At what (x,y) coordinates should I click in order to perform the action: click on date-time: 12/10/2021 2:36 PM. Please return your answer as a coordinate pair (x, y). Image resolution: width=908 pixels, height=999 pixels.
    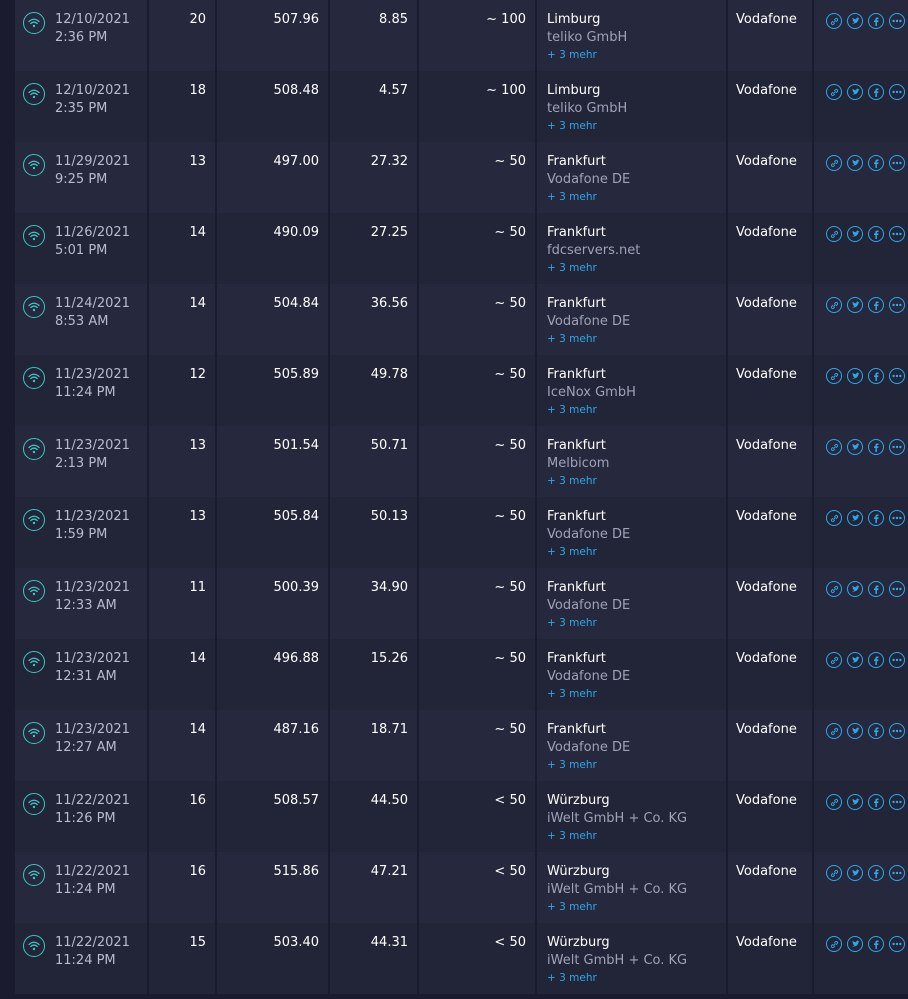
    Looking at the image, I should click on (92, 41).